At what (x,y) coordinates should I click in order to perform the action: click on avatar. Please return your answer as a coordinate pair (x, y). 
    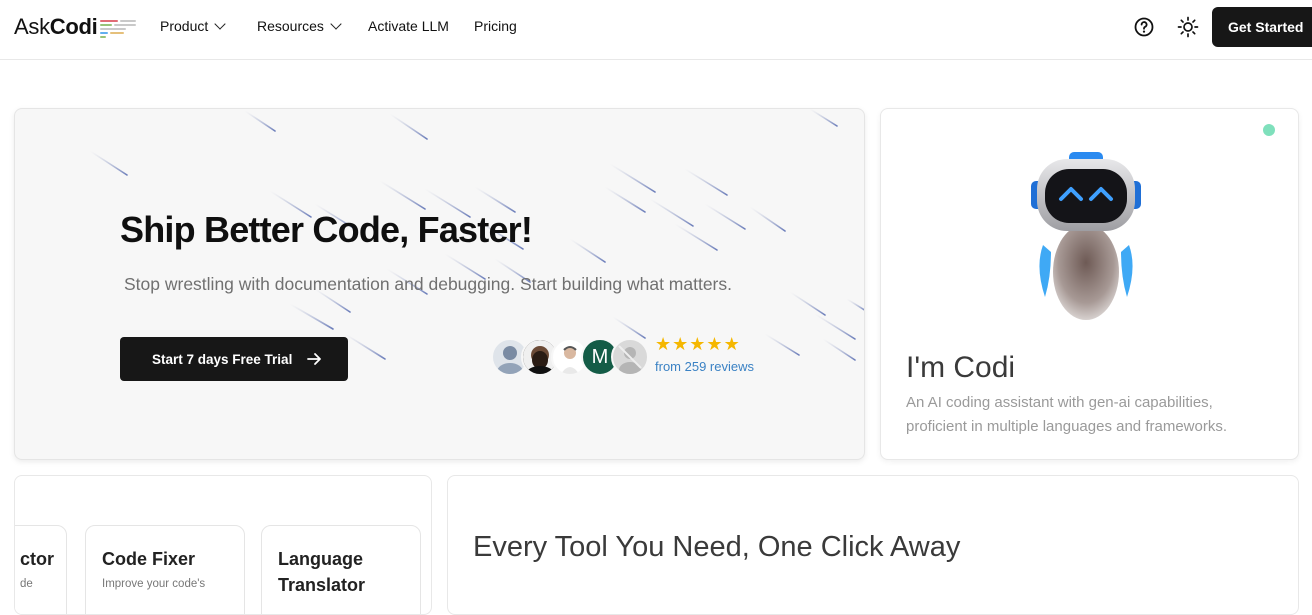
    Looking at the image, I should click on (630, 357).